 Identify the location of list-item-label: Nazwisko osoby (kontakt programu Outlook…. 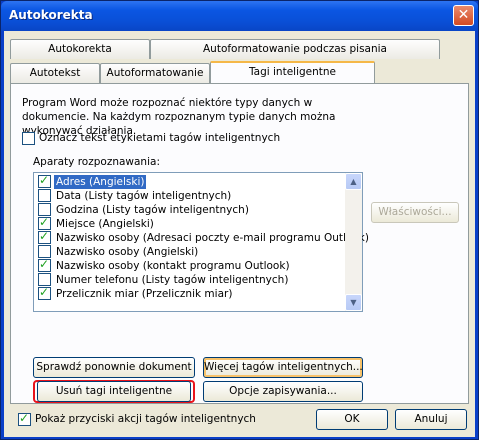
(173, 266).